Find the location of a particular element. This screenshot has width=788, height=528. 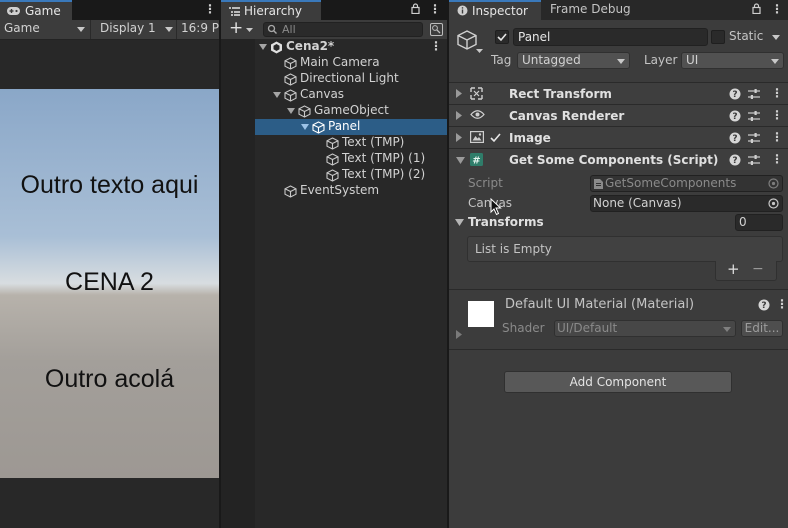

layer-dropdown: UI is located at coordinates (732, 60).